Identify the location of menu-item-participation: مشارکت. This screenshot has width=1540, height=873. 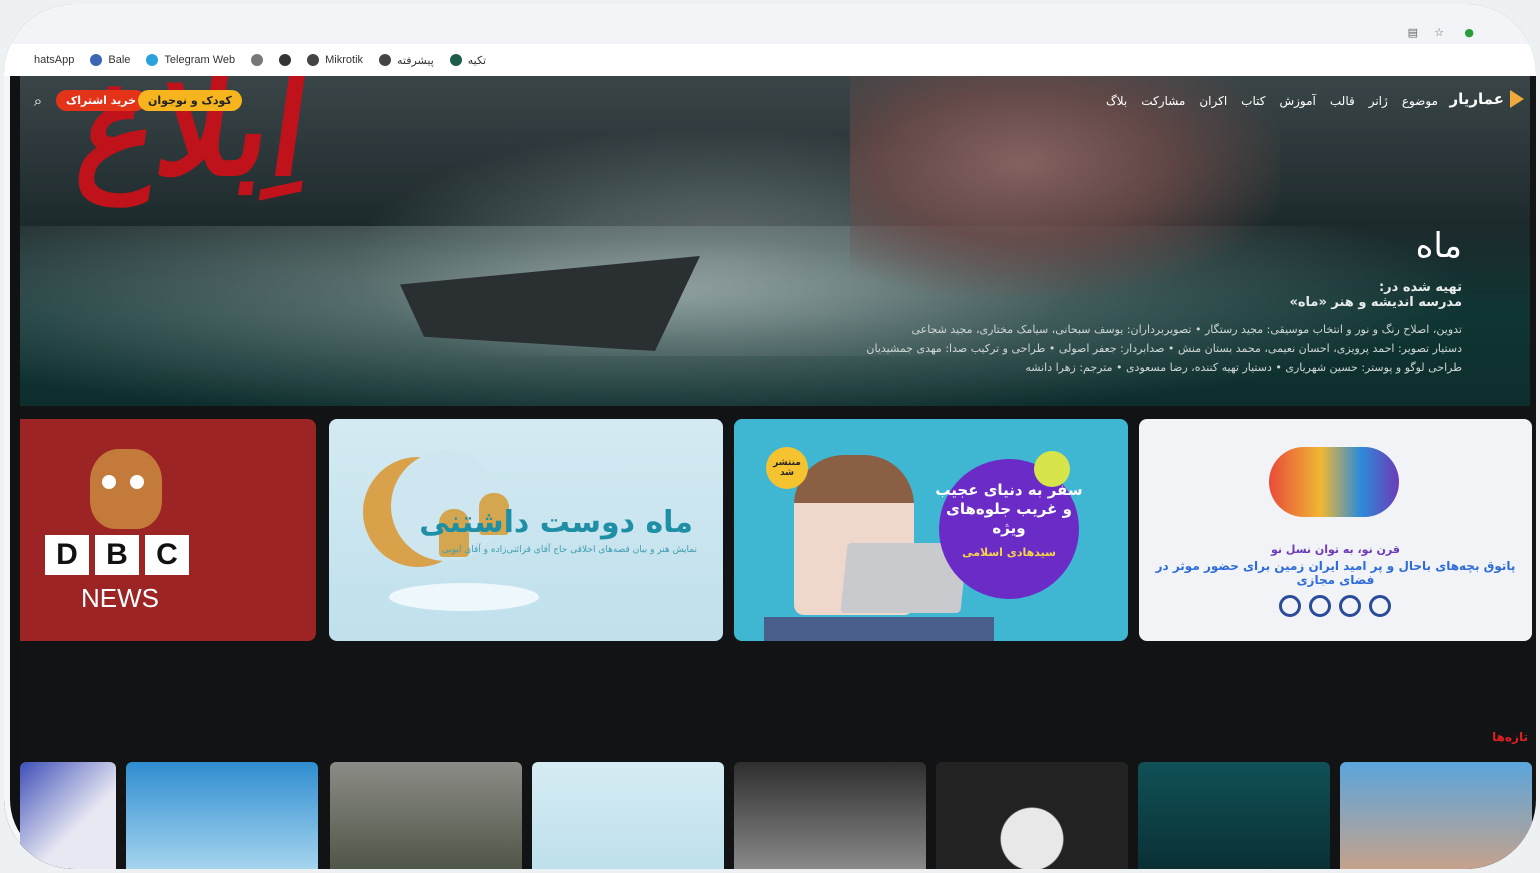
(1163, 101).